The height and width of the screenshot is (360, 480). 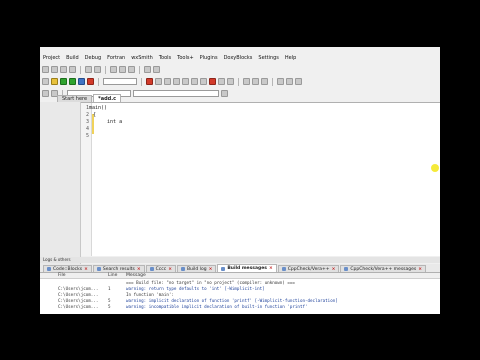 What do you see at coordinates (75, 98) in the screenshot?
I see `tab-start-here: Start here` at bounding box center [75, 98].